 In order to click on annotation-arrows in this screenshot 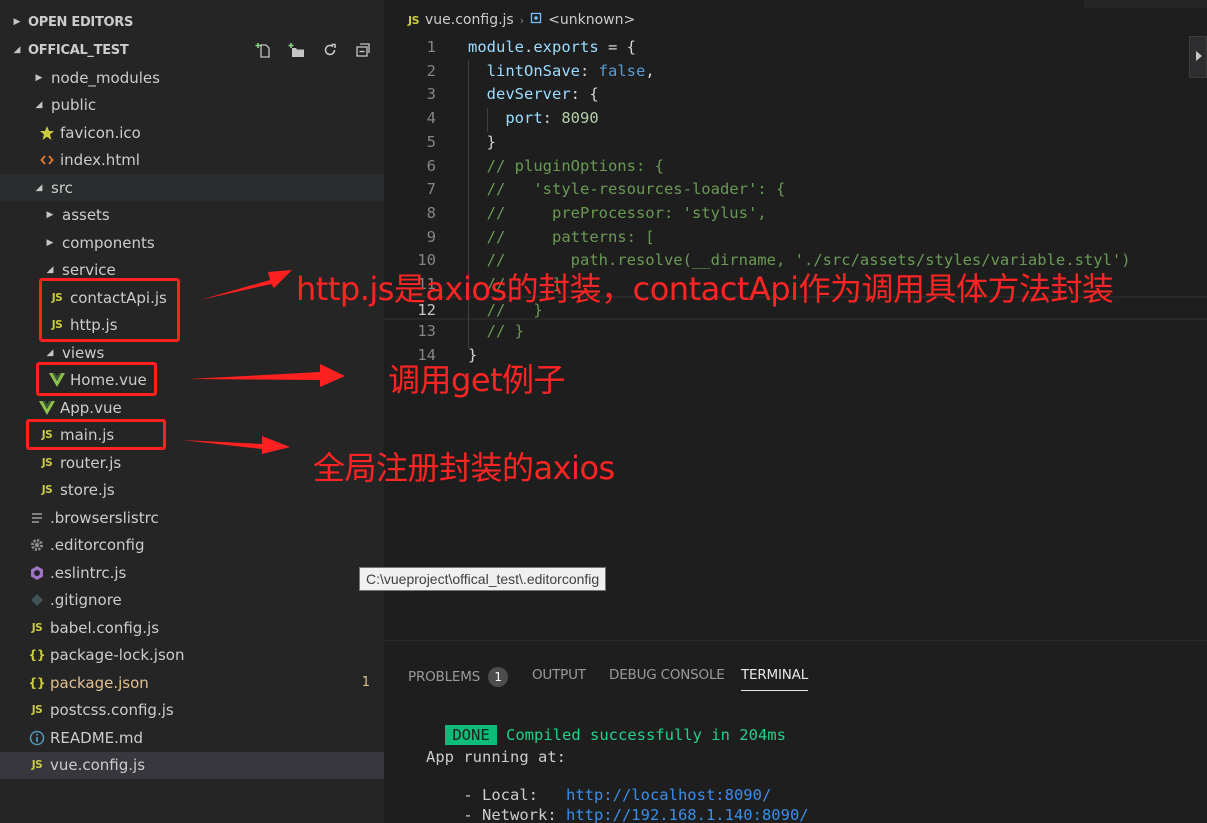, I will do `click(263, 362)`.